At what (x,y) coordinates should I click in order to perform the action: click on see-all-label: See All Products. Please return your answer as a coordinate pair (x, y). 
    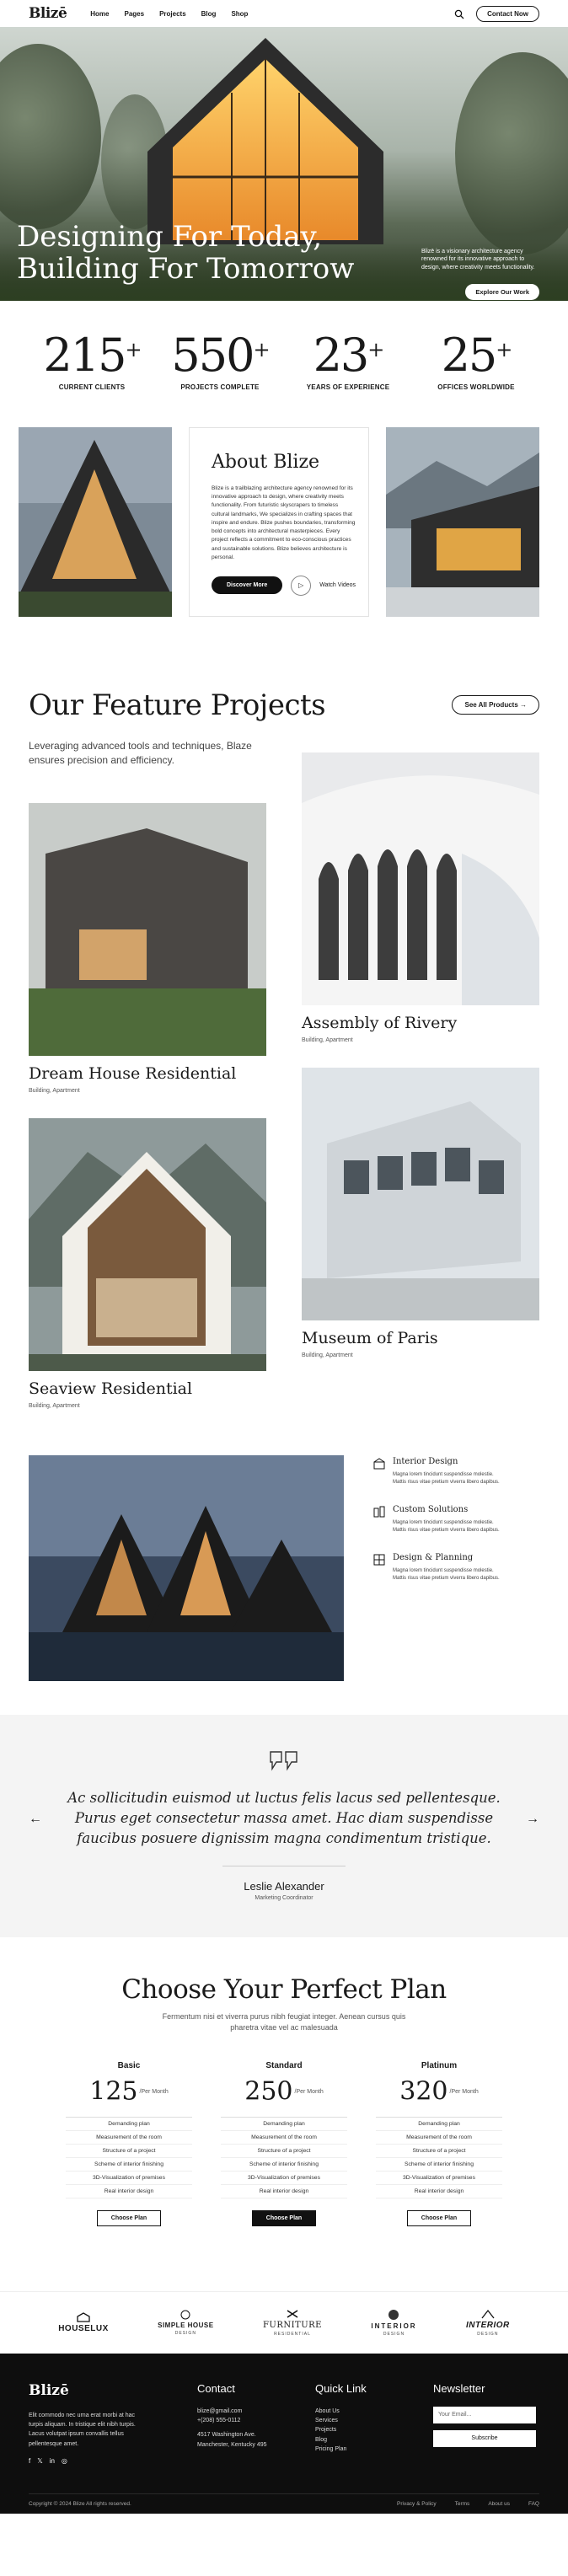
    Looking at the image, I should click on (491, 705).